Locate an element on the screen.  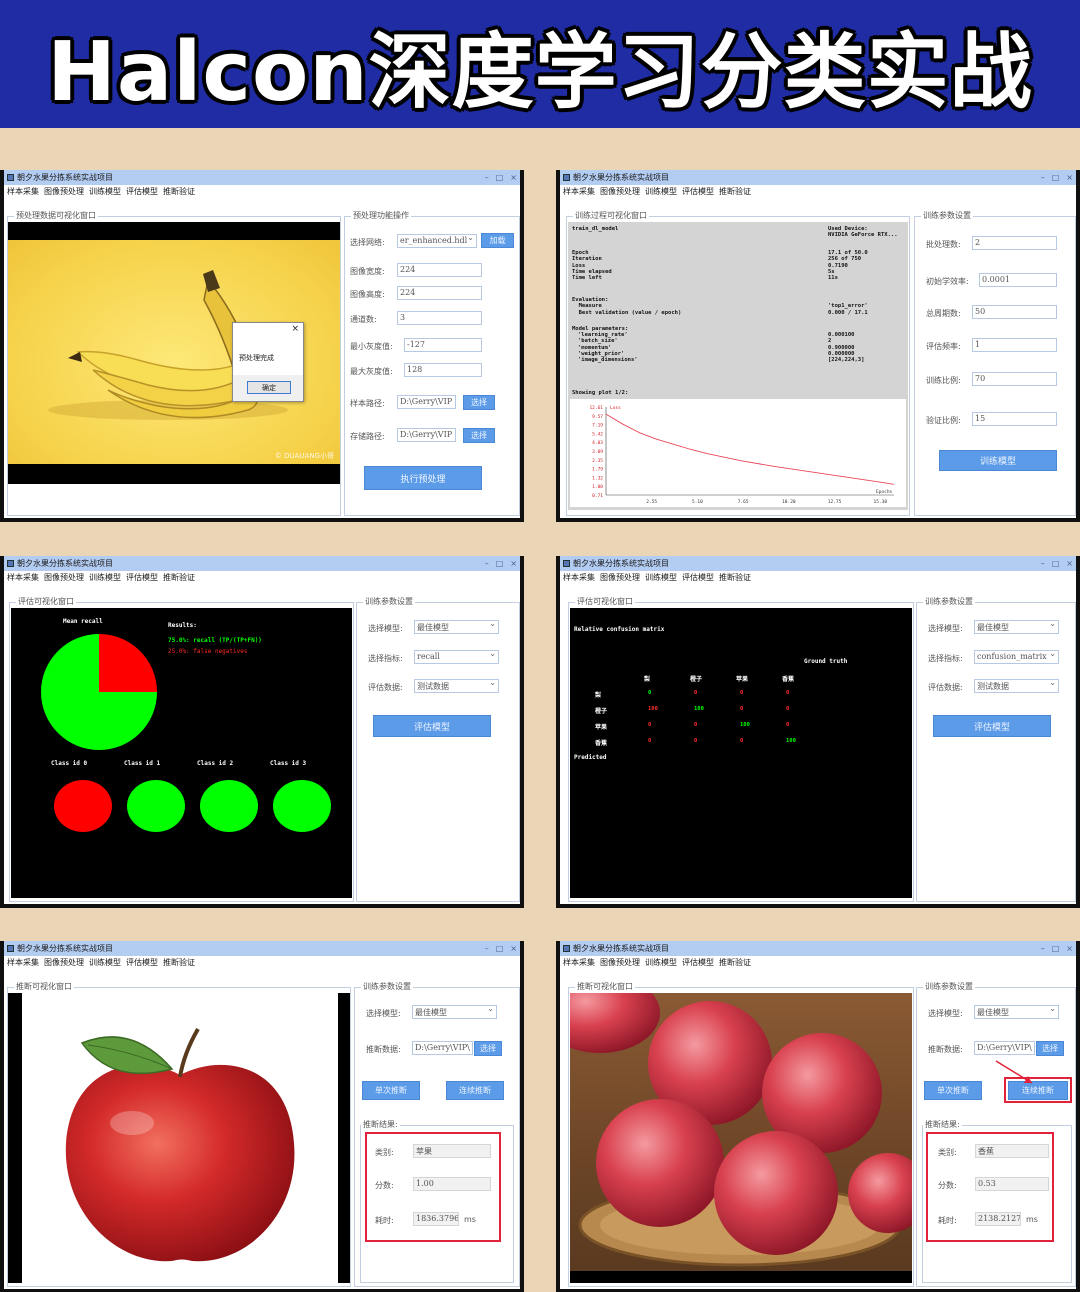
channels-input: 3 is located at coordinates (439, 318).